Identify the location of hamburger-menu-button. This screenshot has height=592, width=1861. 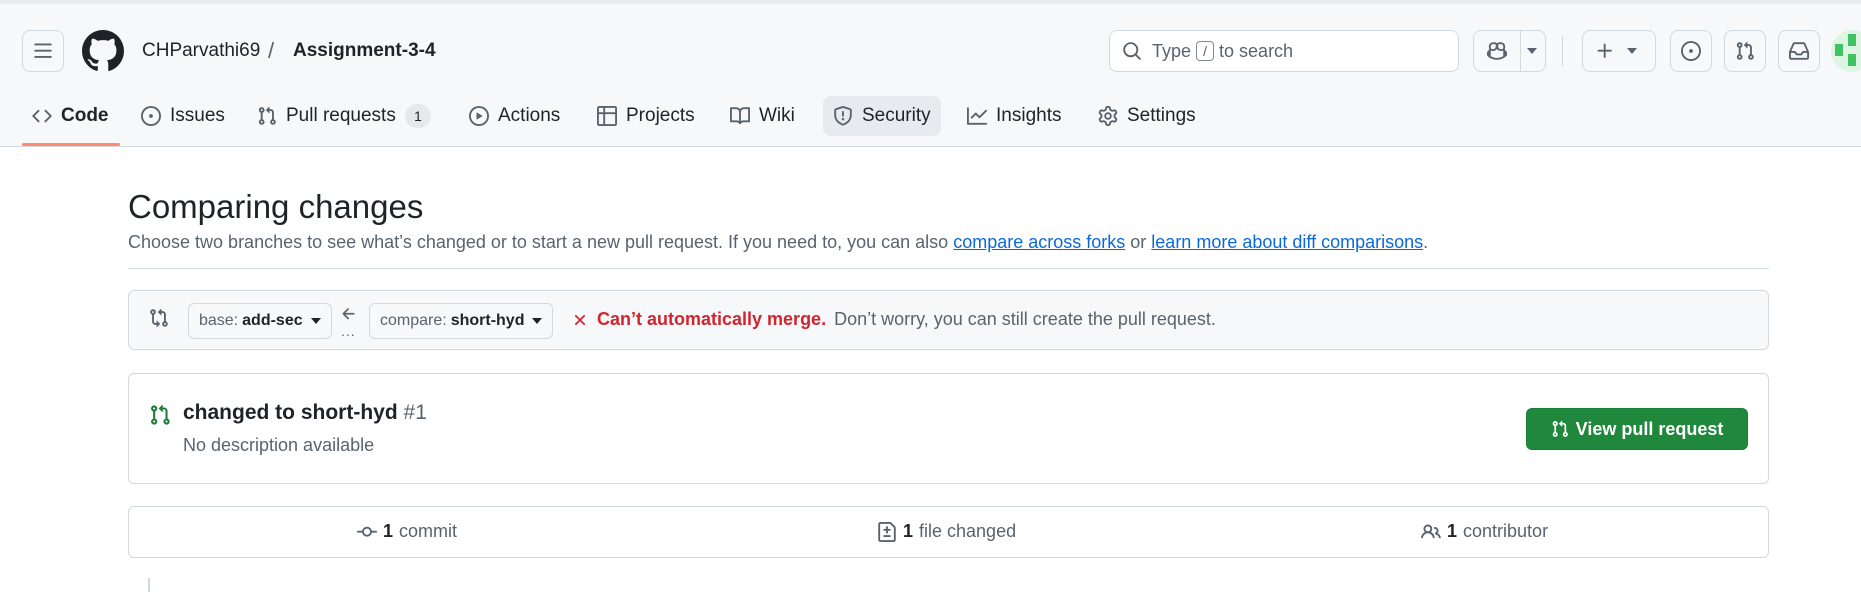
(43, 51).